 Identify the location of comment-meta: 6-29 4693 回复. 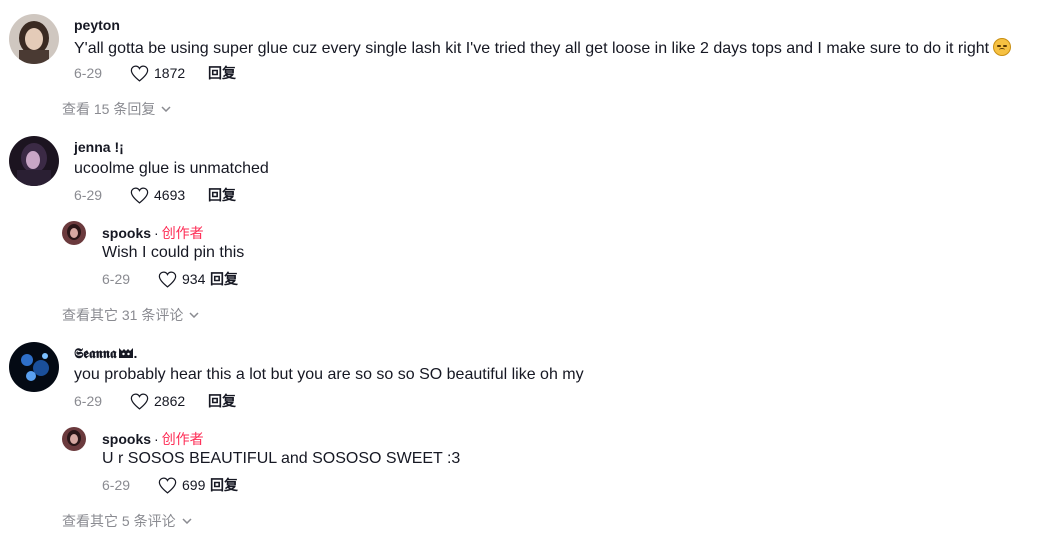
(155, 195).